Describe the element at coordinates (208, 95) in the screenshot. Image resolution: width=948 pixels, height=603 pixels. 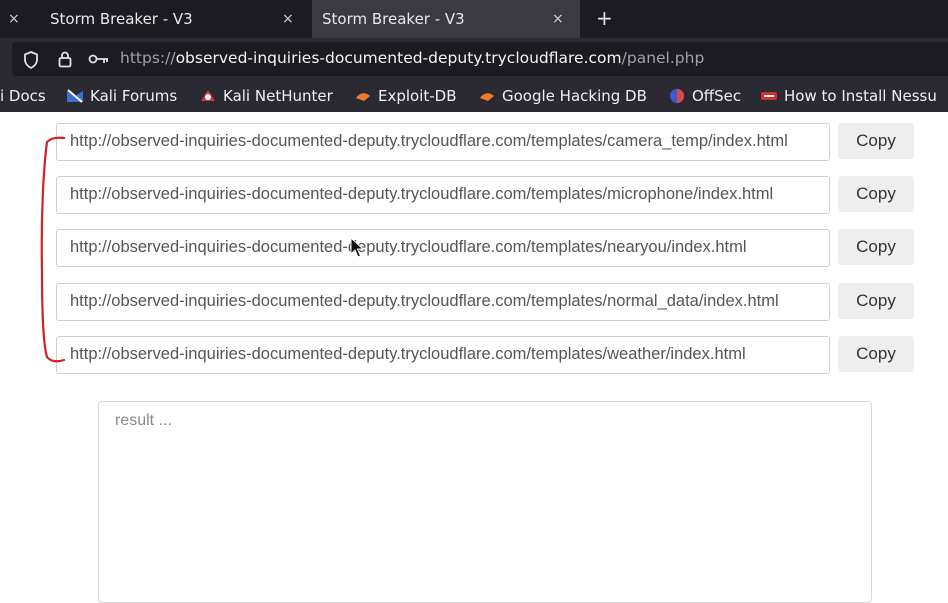
I see `nethunter-icon` at that location.